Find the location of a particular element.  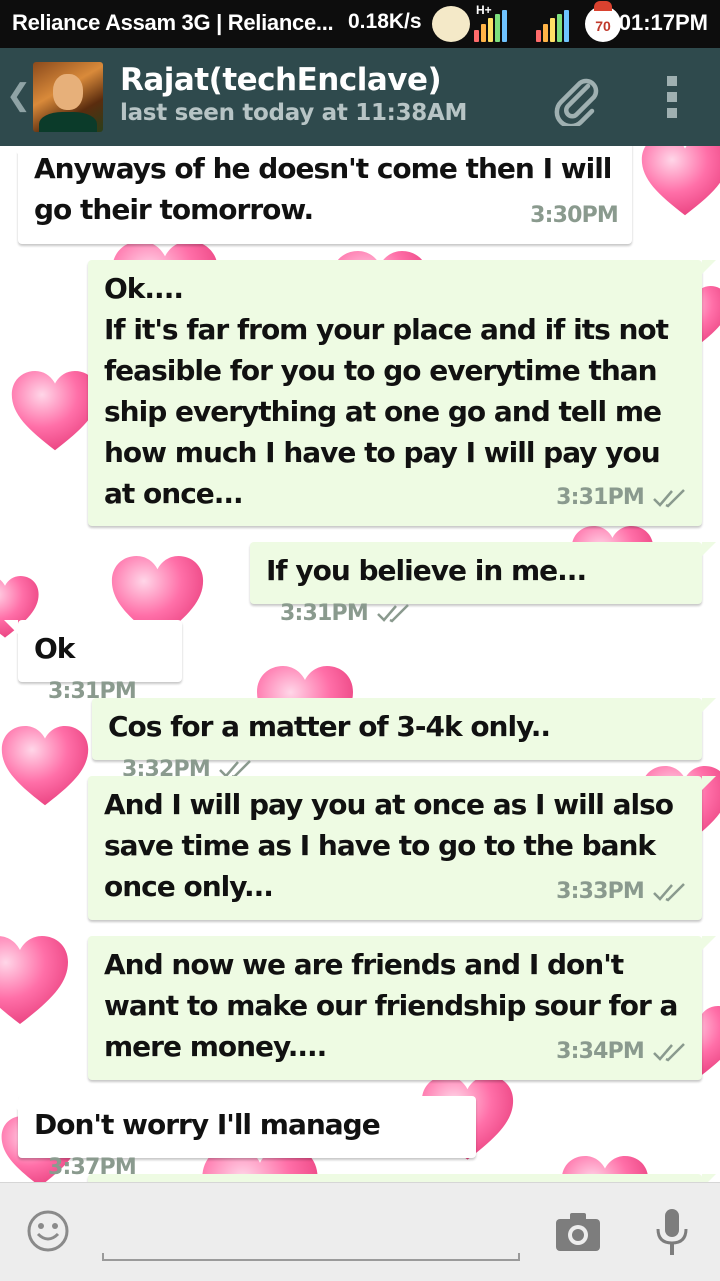

message-input-bar is located at coordinates (360, 1231).